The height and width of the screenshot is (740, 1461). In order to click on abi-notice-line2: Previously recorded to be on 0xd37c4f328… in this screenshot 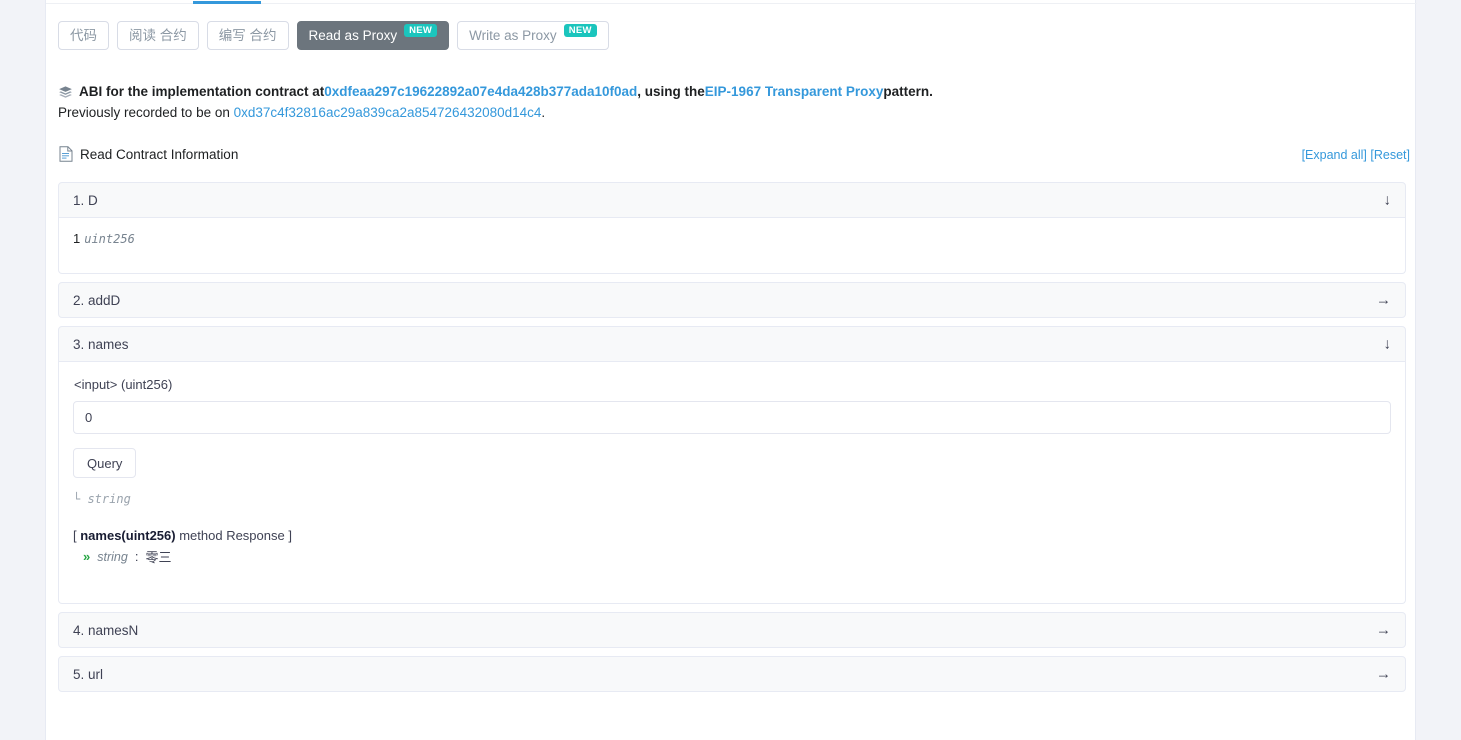, I will do `click(495, 113)`.